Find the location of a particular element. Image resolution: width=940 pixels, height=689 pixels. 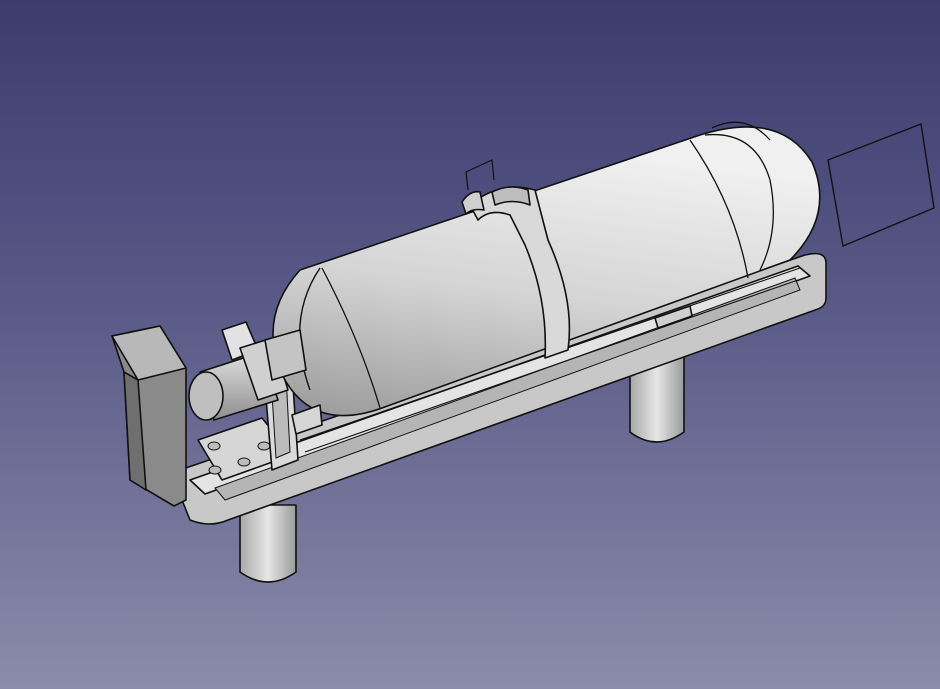

end-block-icon is located at coordinates (149, 416).